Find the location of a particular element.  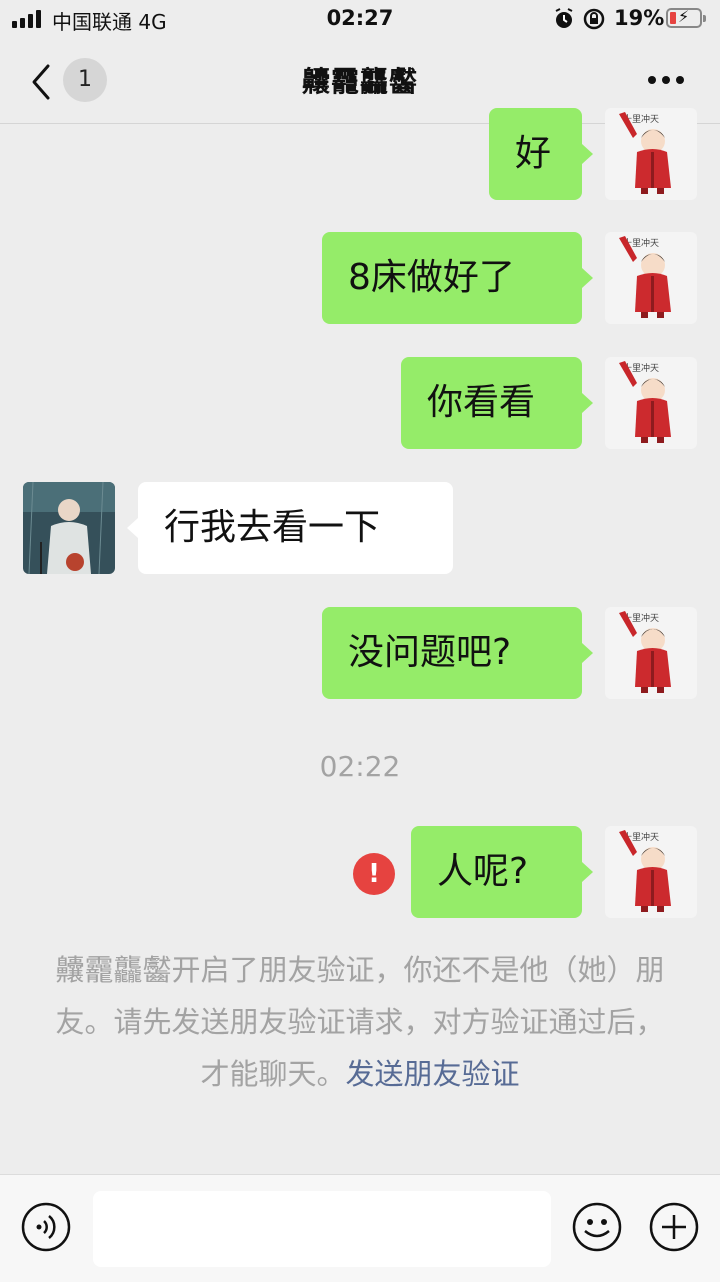

message-input is located at coordinates (322, 1229).